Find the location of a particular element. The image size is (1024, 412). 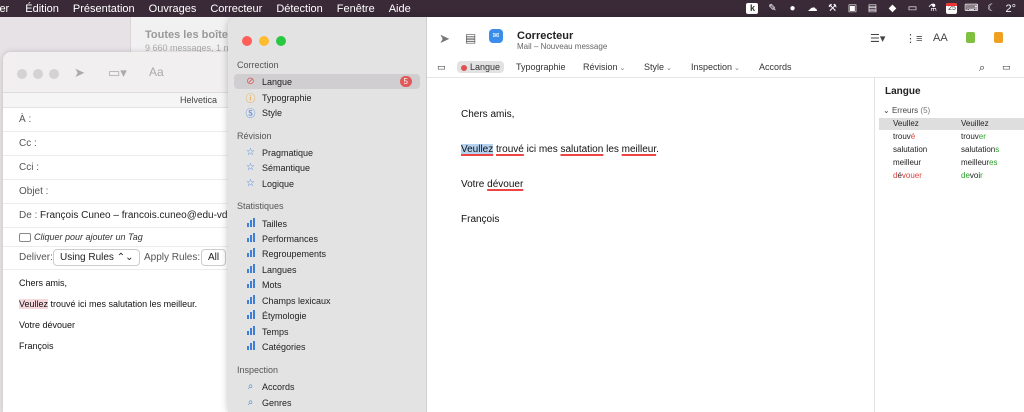

calendar-icon: 25 is located at coordinates (952, 8).